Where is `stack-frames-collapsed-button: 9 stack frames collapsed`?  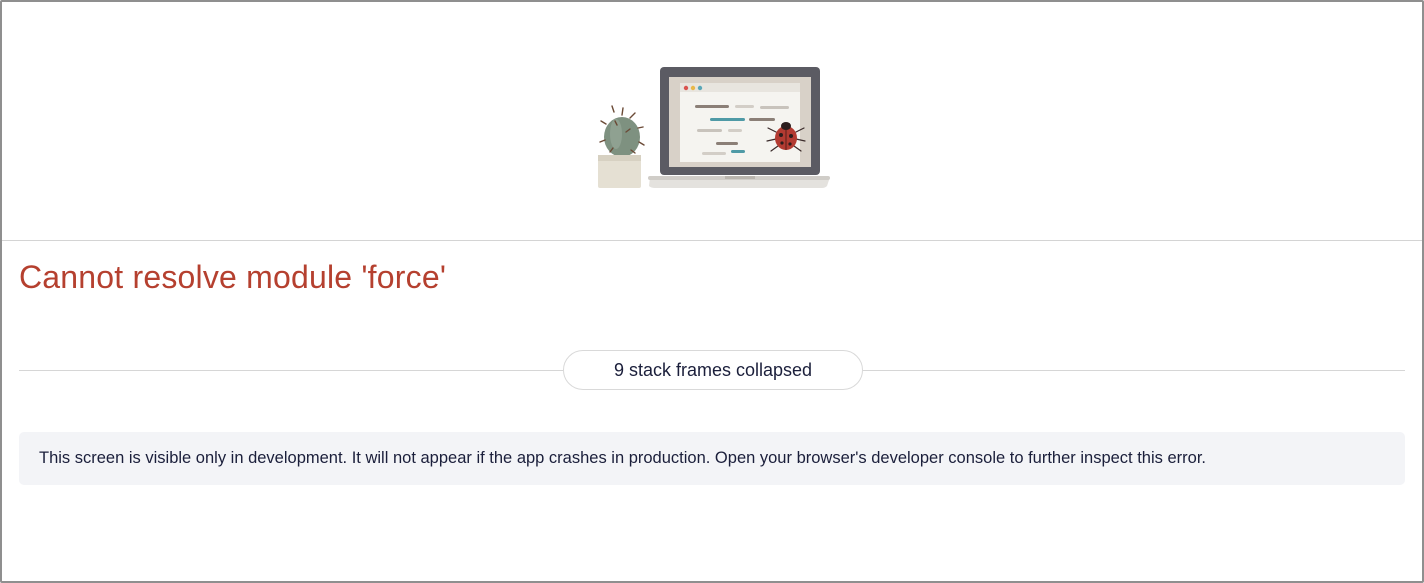
stack-frames-collapsed-button: 9 stack frames collapsed is located at coordinates (713, 370).